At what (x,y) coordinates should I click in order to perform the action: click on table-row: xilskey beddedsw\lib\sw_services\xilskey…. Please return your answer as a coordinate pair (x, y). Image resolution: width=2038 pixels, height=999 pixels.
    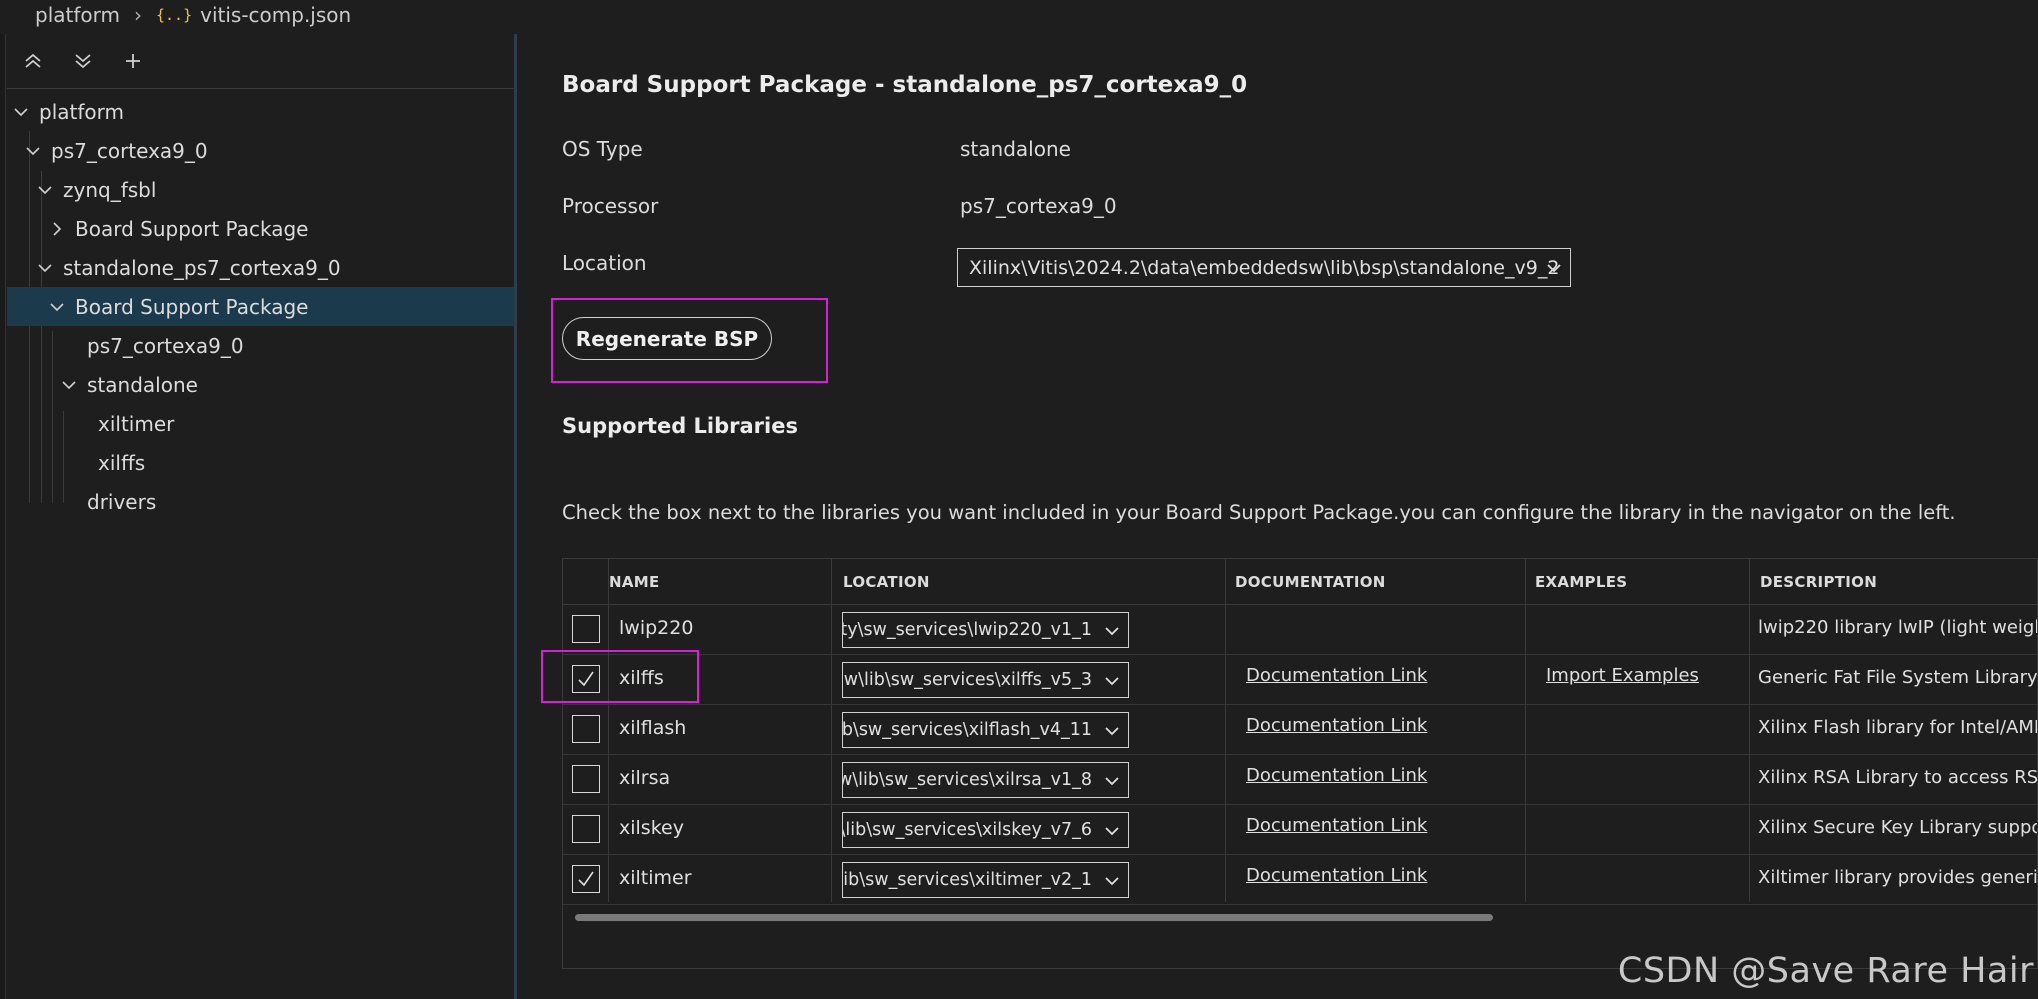
    Looking at the image, I should click on (1300, 830).